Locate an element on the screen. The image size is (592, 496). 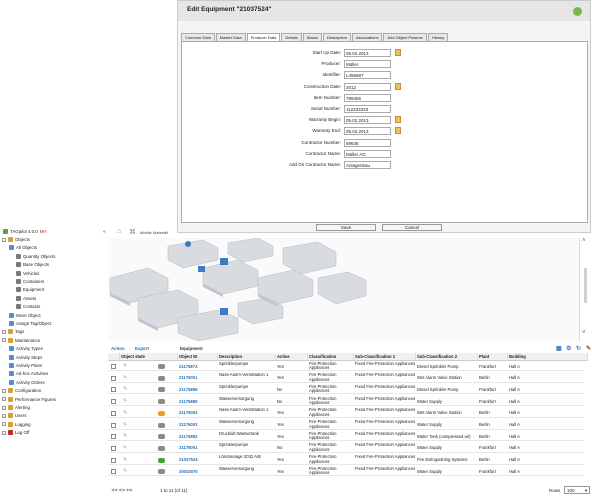
field-input: 112233333 is located at coordinates (367, 109).